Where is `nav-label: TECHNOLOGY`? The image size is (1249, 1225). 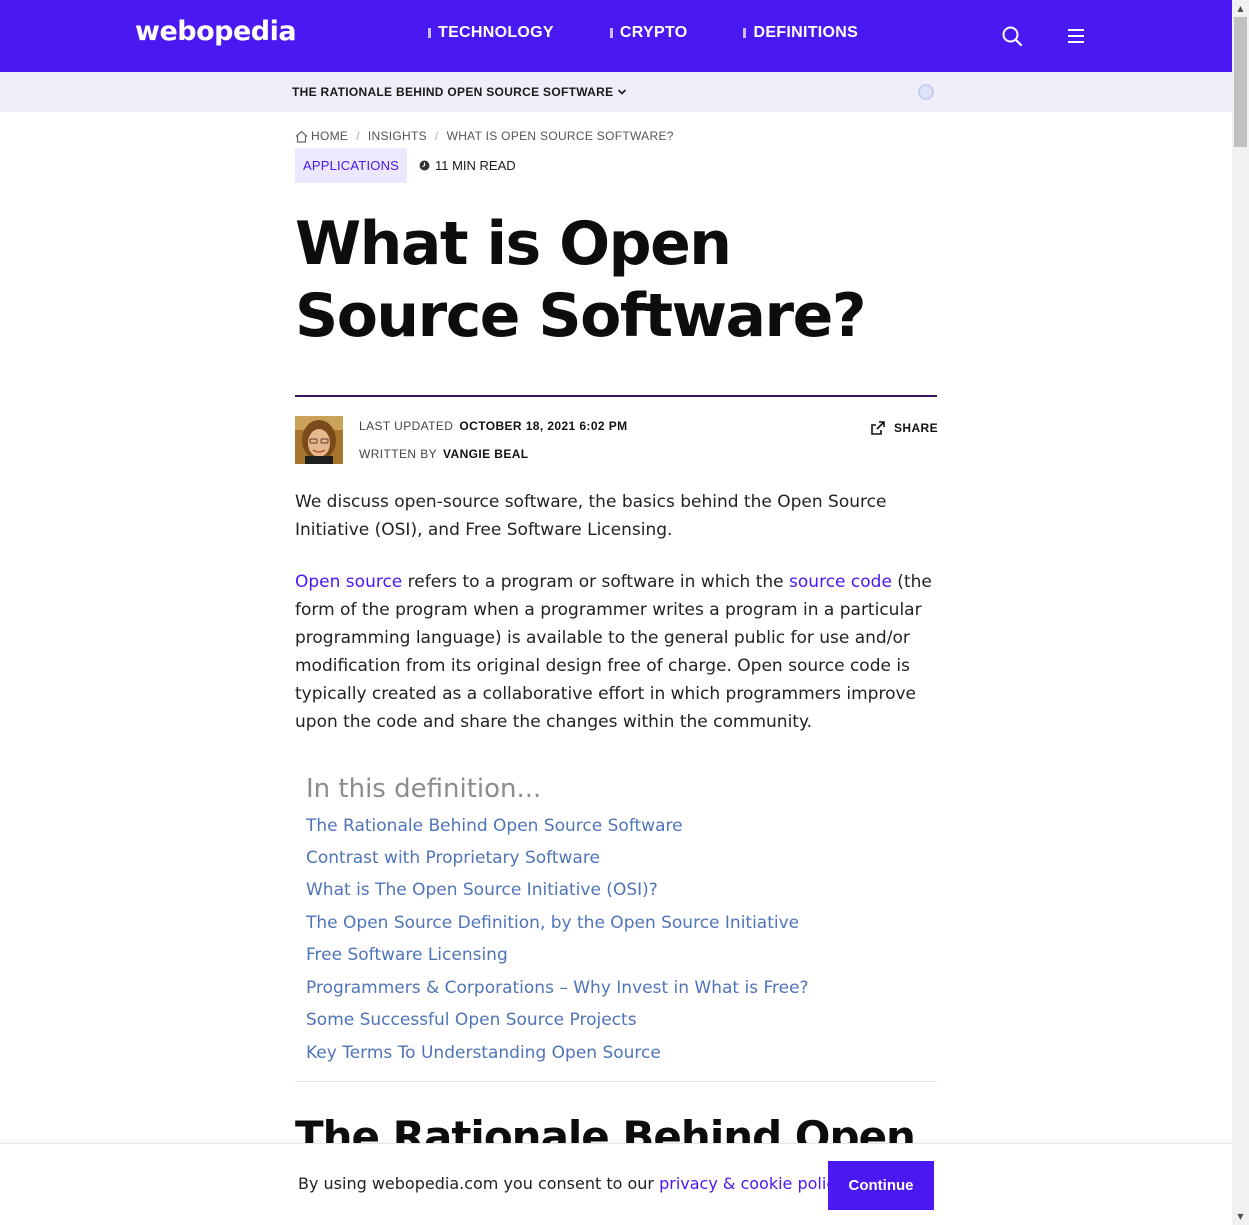
nav-label: TECHNOLOGY is located at coordinates (496, 32).